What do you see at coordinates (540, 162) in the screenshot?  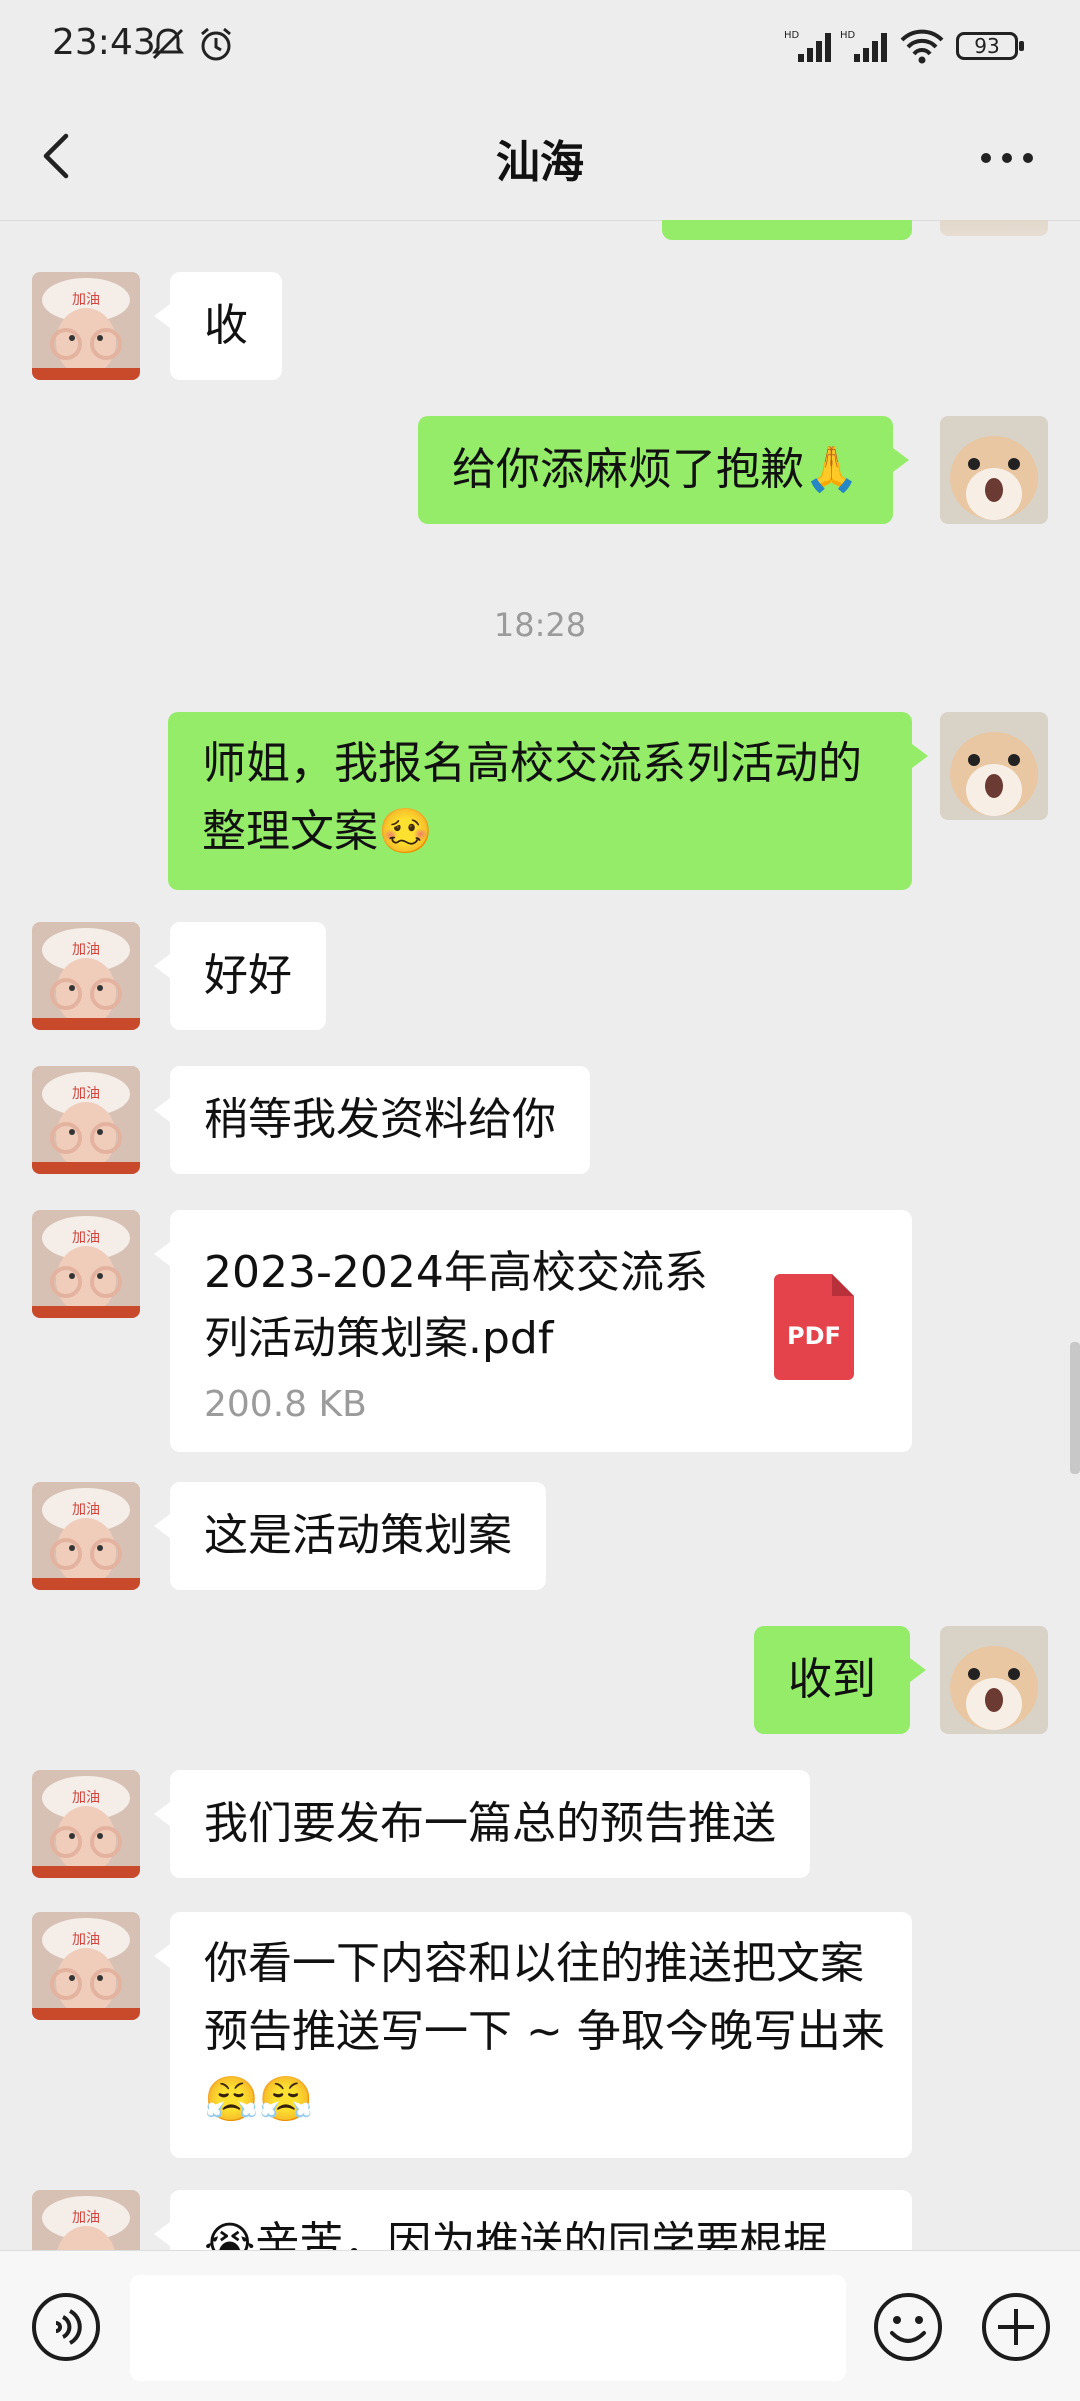 I see `chat-title: 汕海` at bounding box center [540, 162].